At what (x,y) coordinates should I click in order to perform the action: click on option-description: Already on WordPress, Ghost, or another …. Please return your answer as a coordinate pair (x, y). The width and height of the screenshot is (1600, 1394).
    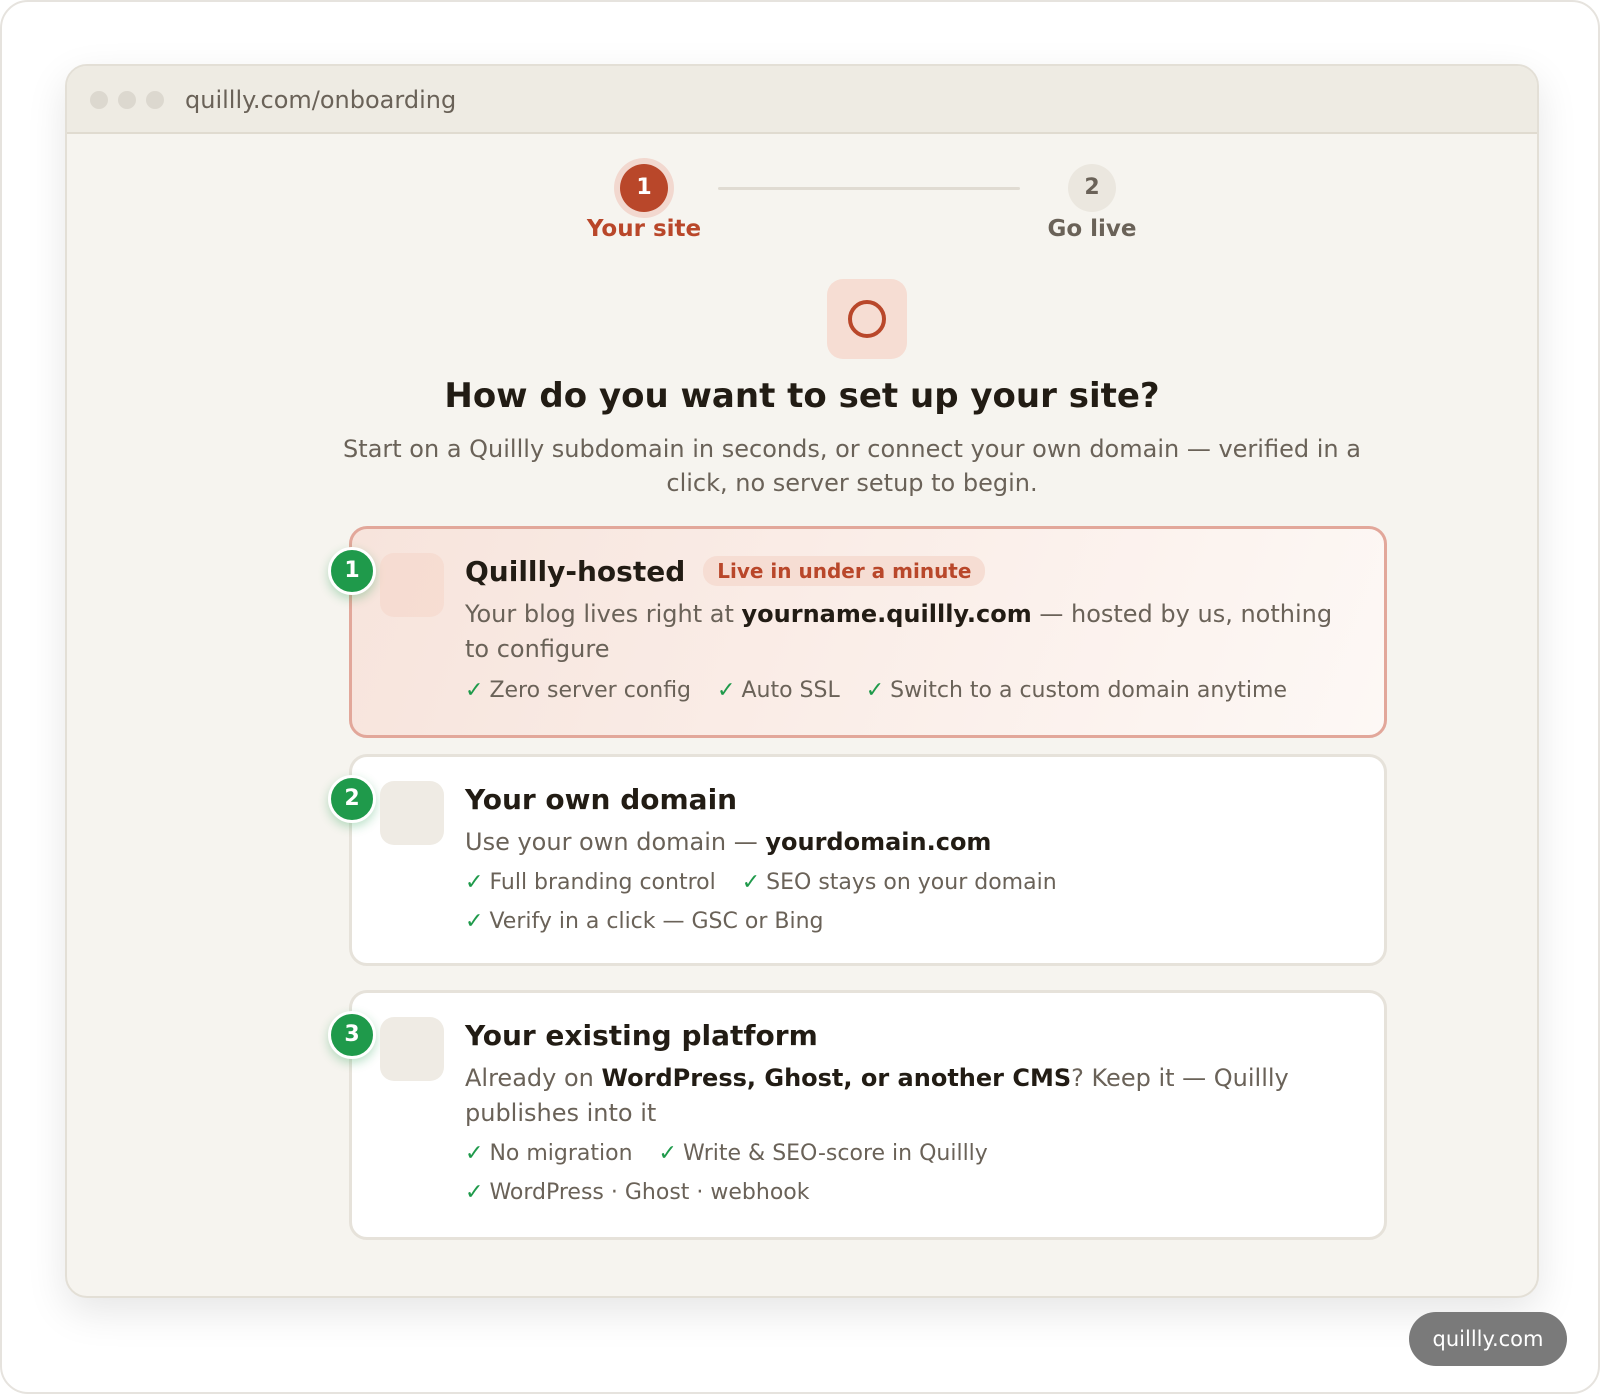
    Looking at the image, I should click on (885, 1096).